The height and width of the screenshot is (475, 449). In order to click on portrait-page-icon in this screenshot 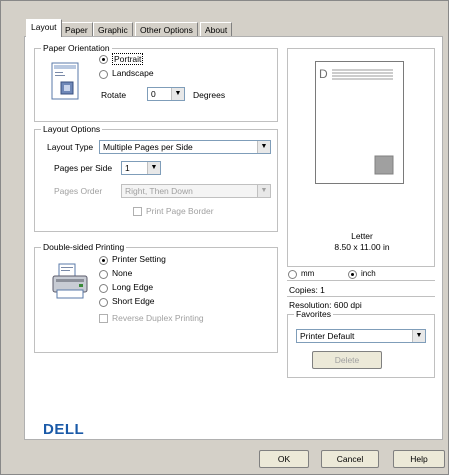, I will do `click(65, 81)`.